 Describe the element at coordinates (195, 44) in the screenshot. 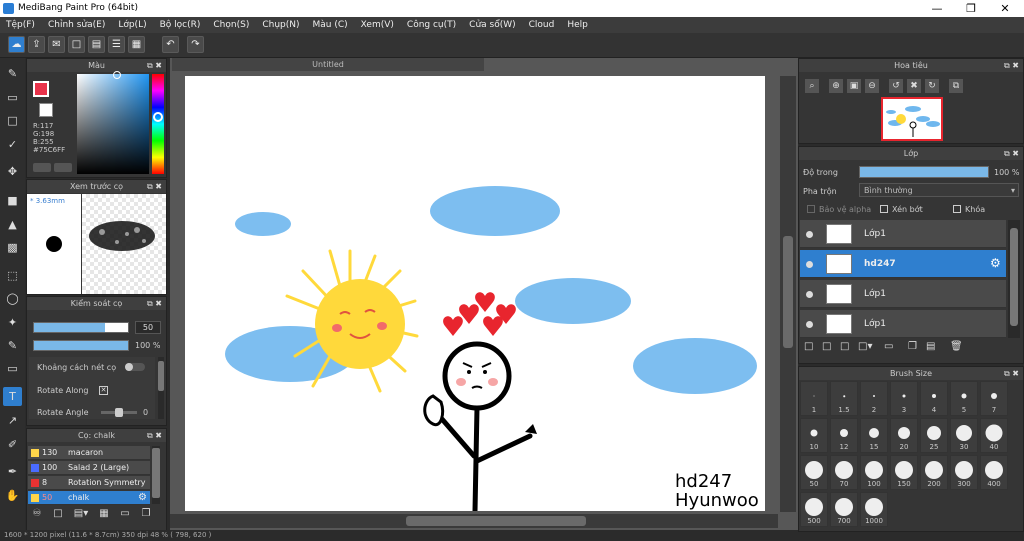

I see `redo-icon: ↷` at that location.